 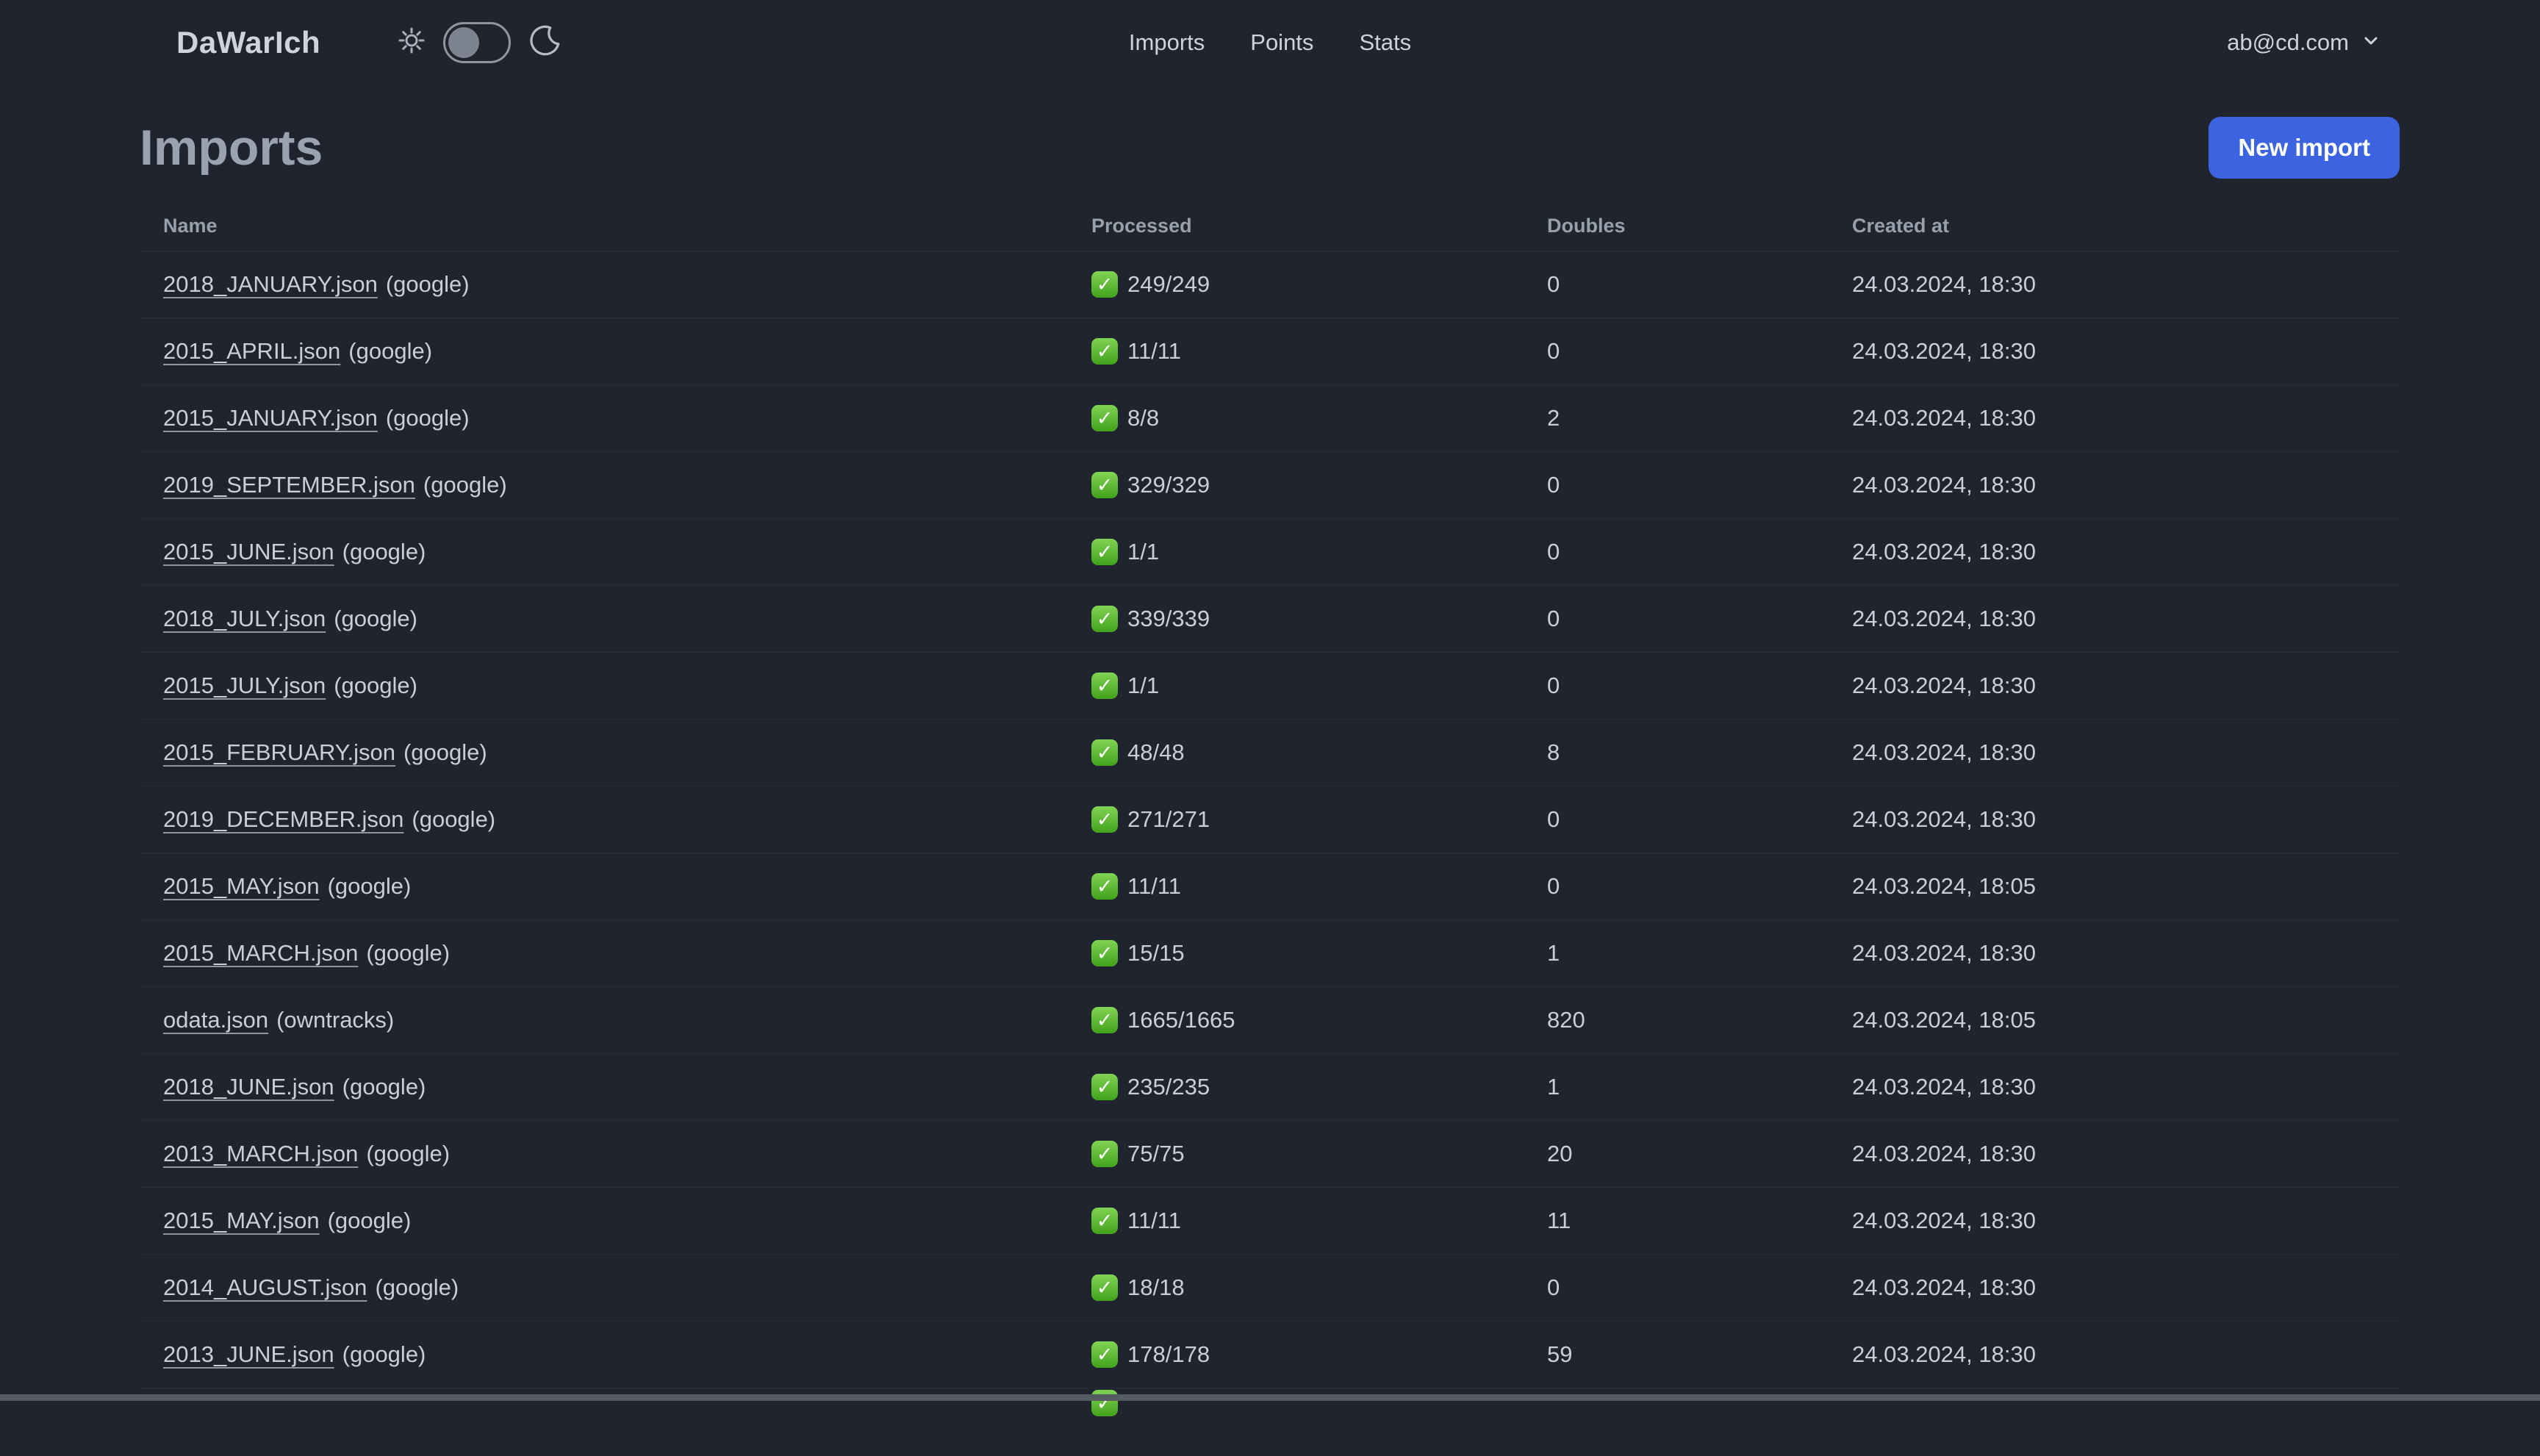 I want to click on name-cell: odata.json (owntracks), so click(x=615, y=1020).